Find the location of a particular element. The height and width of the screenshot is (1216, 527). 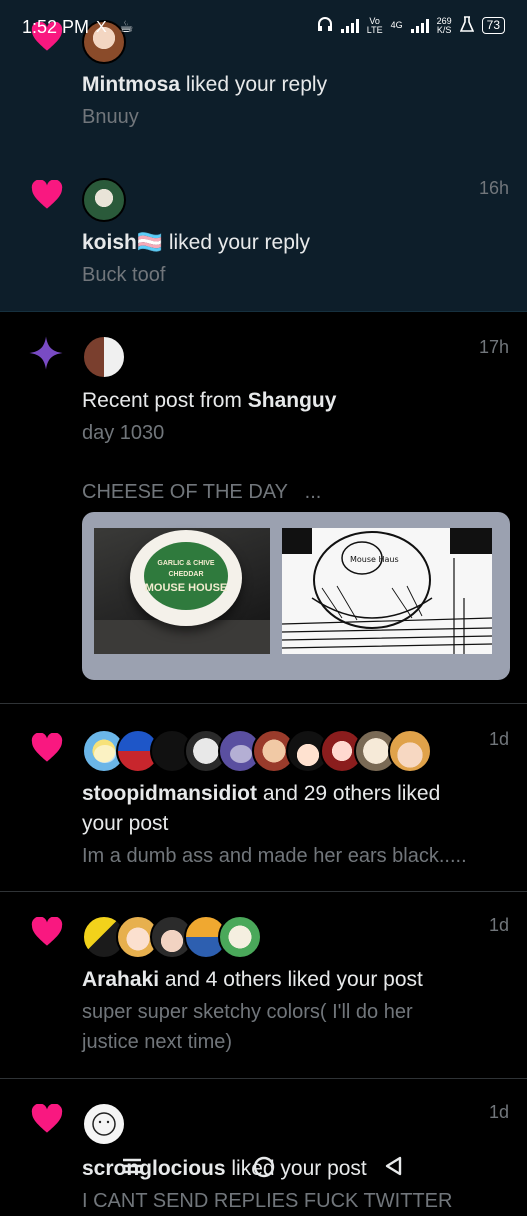

sketch-label: Mouse Haus is located at coordinates (374, 559).